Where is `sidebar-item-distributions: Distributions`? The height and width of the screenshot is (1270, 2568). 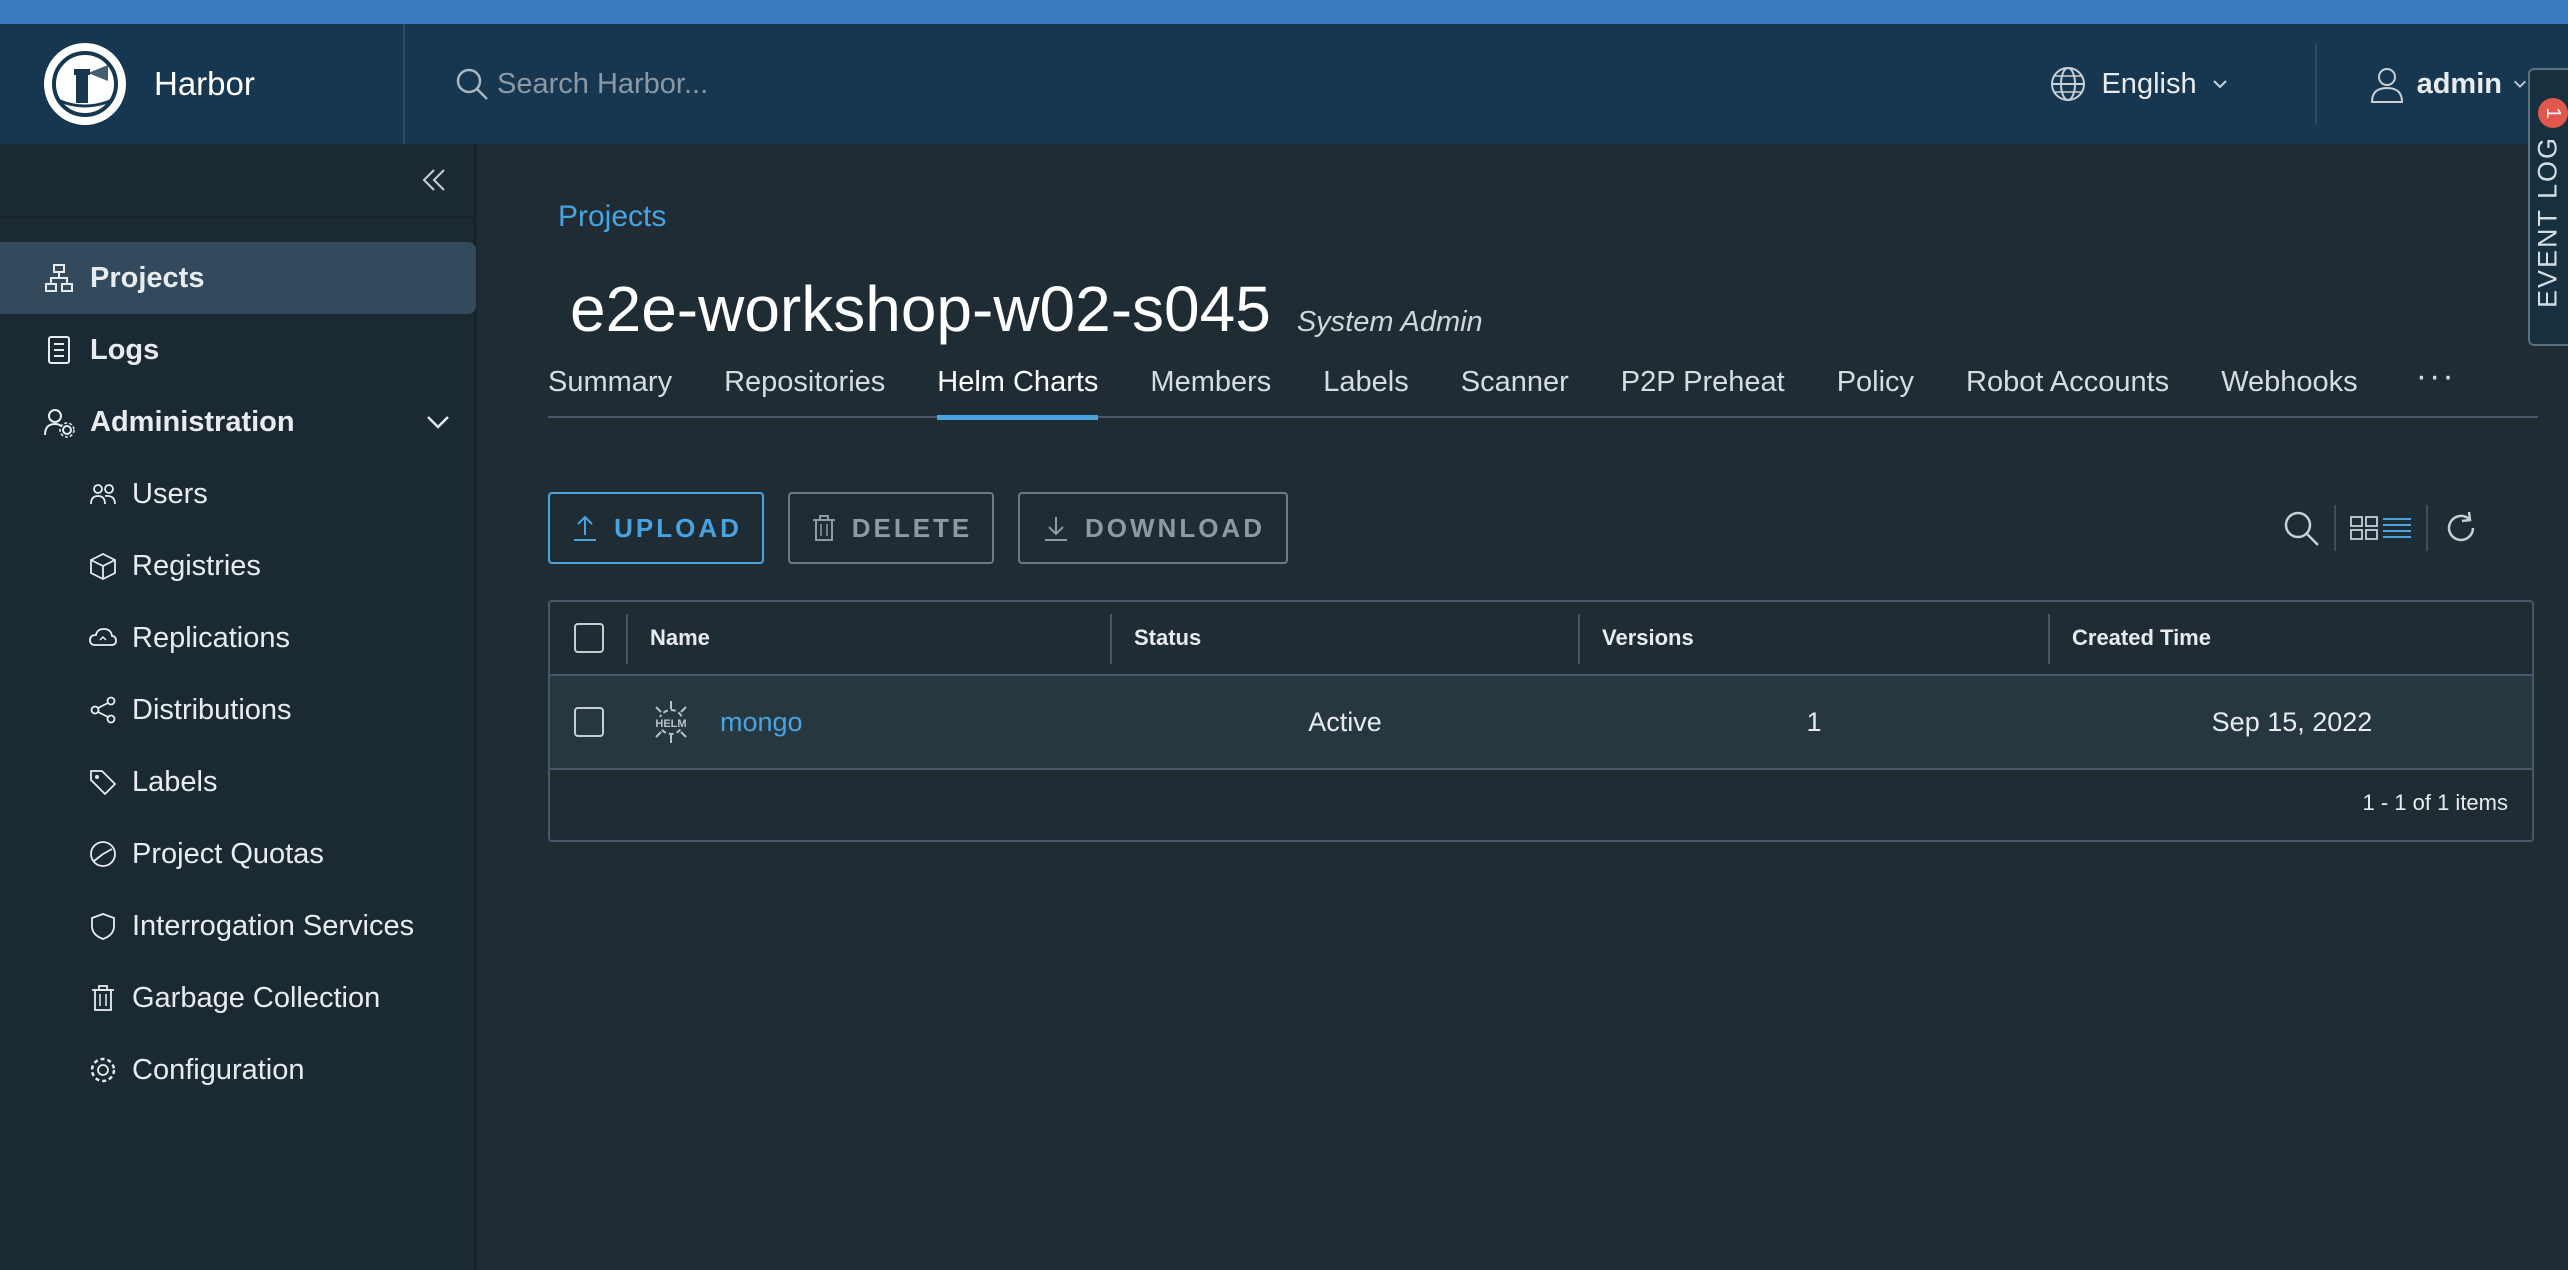 sidebar-item-distributions: Distributions is located at coordinates (238, 710).